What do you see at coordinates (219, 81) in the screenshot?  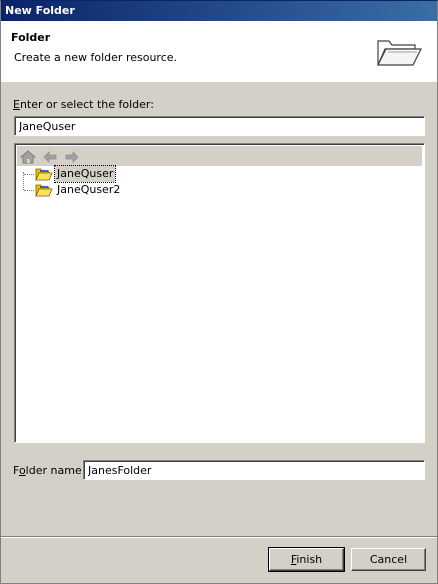 I see `header-separator` at bounding box center [219, 81].